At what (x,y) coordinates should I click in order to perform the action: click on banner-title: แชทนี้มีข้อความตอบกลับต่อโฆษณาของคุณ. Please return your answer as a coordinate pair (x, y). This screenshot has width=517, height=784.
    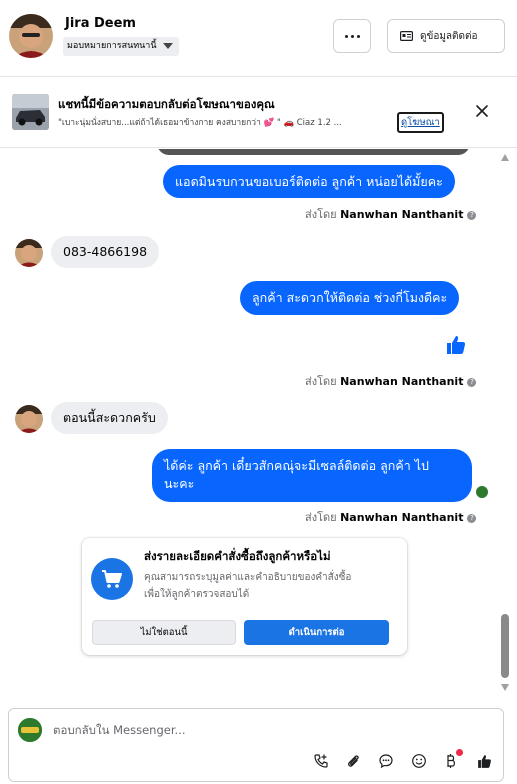
    Looking at the image, I should click on (166, 104).